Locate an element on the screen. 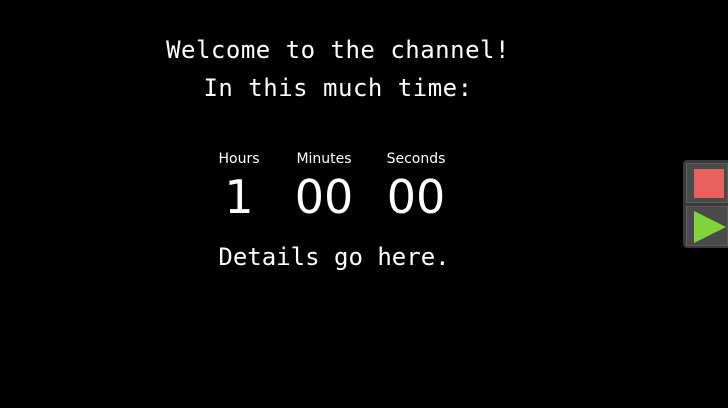 The height and width of the screenshot is (408, 728). minutes-value: 00 is located at coordinates (324, 197).